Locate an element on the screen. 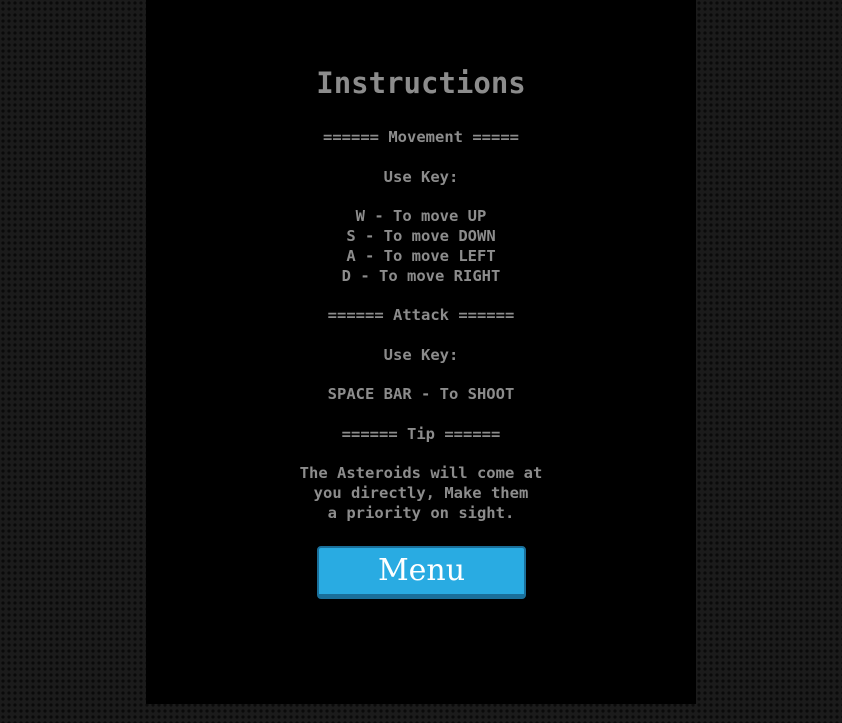  attack-key-space: SPACE BAR - To SHOOT is located at coordinates (421, 394).